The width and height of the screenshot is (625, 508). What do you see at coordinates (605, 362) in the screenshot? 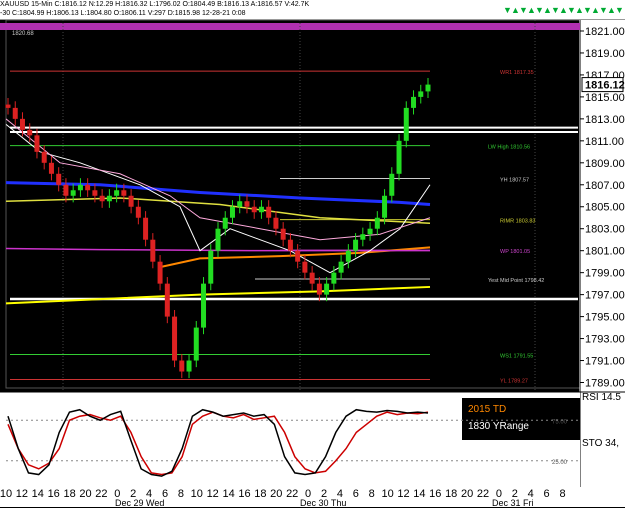
I see `price-tick-label: 1791.00` at bounding box center [605, 362].